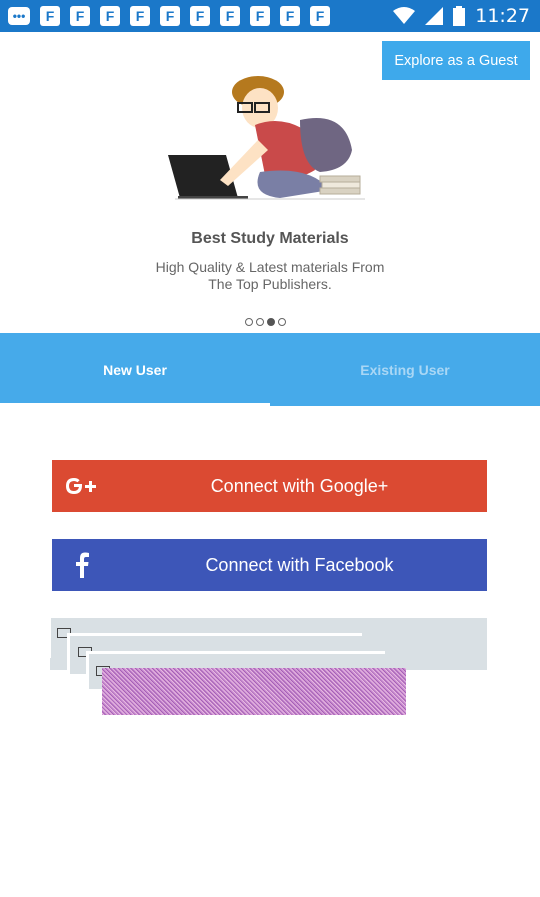 This screenshot has height=897, width=540. Describe the element at coordinates (502, 16) in the screenshot. I see `status-time: 11:27` at that location.